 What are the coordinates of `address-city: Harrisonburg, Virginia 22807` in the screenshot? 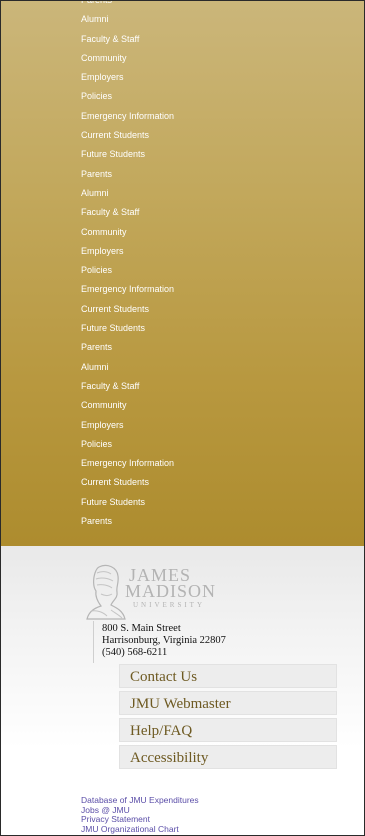 It's located at (164, 640).